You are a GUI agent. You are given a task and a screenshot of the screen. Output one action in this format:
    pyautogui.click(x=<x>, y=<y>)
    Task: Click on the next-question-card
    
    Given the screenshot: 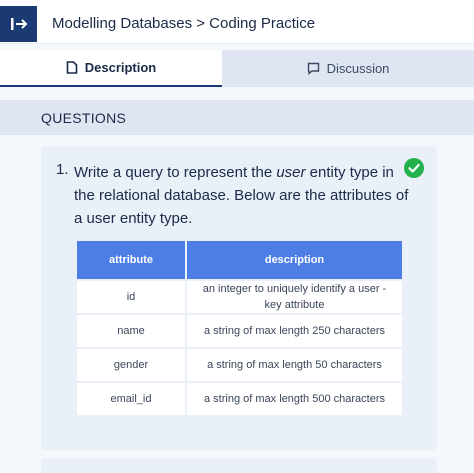 What is the action you would take?
    pyautogui.click(x=239, y=465)
    